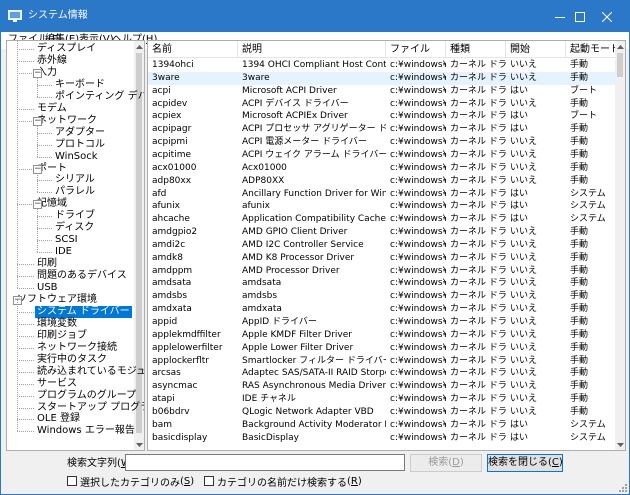  I want to click on column-header: 説明, so click(312, 49).